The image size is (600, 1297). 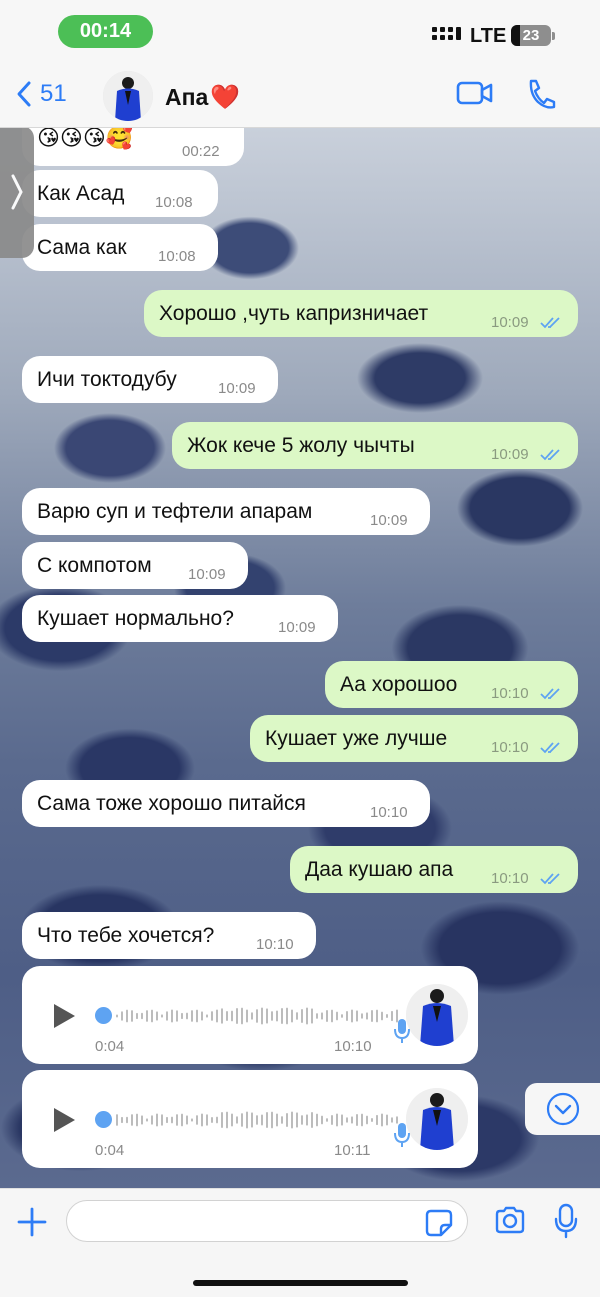 What do you see at coordinates (135, 565) in the screenshot?
I see `message-incoming: С компотом 10:09` at bounding box center [135, 565].